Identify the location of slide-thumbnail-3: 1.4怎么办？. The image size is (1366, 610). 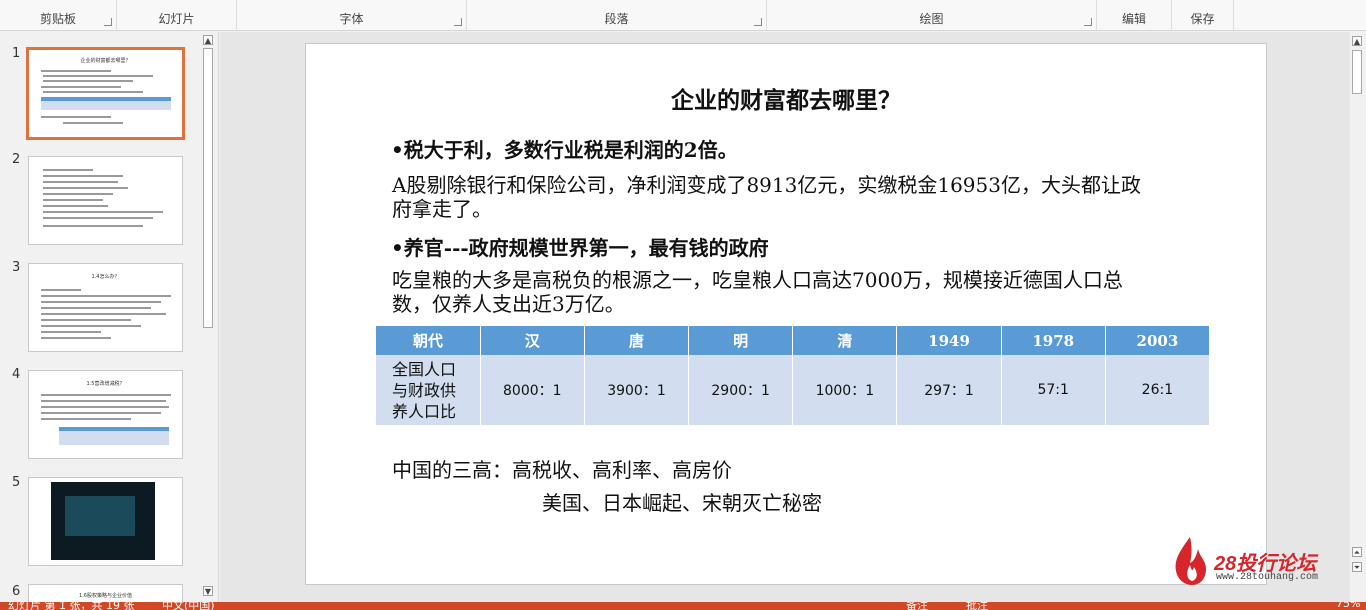
(105, 307).